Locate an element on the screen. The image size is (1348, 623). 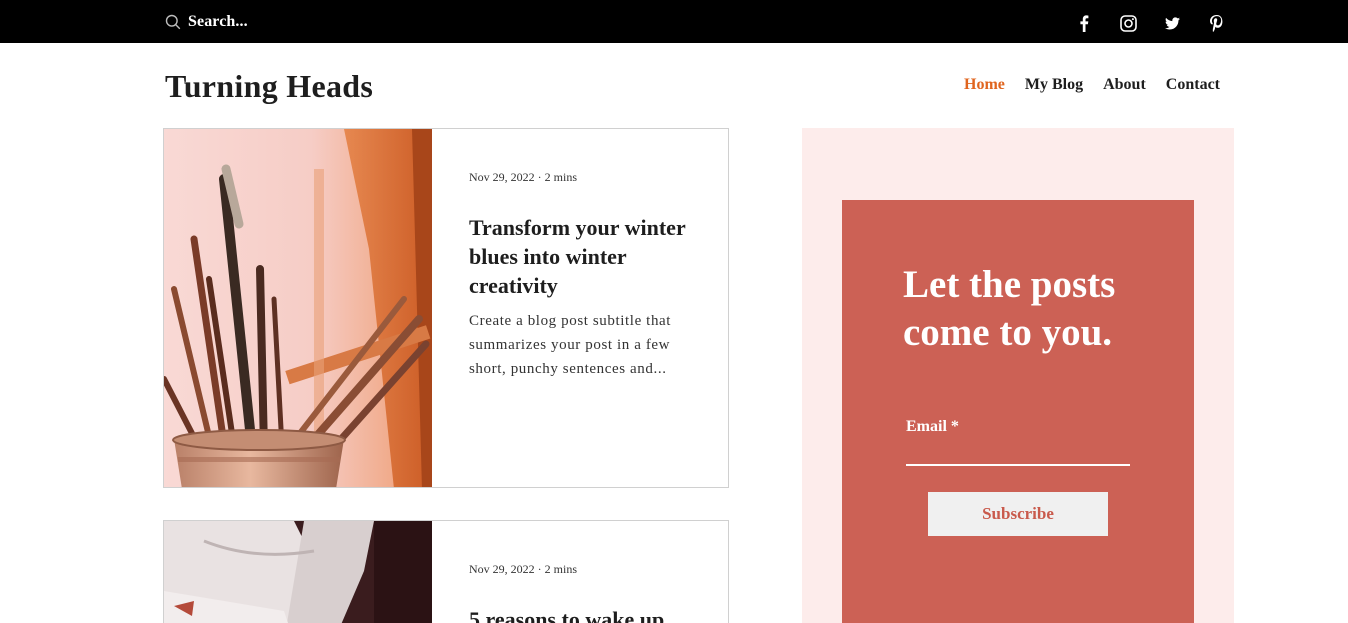
nav-item-my-blog: My Blog is located at coordinates (1054, 85).